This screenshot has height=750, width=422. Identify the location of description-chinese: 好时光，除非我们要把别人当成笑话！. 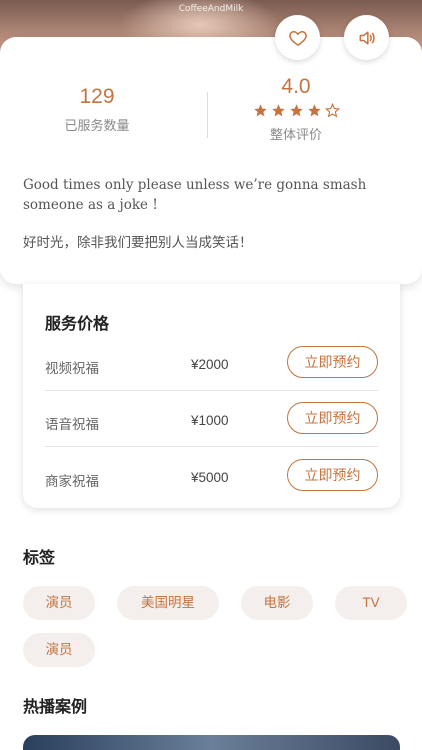
(138, 243).